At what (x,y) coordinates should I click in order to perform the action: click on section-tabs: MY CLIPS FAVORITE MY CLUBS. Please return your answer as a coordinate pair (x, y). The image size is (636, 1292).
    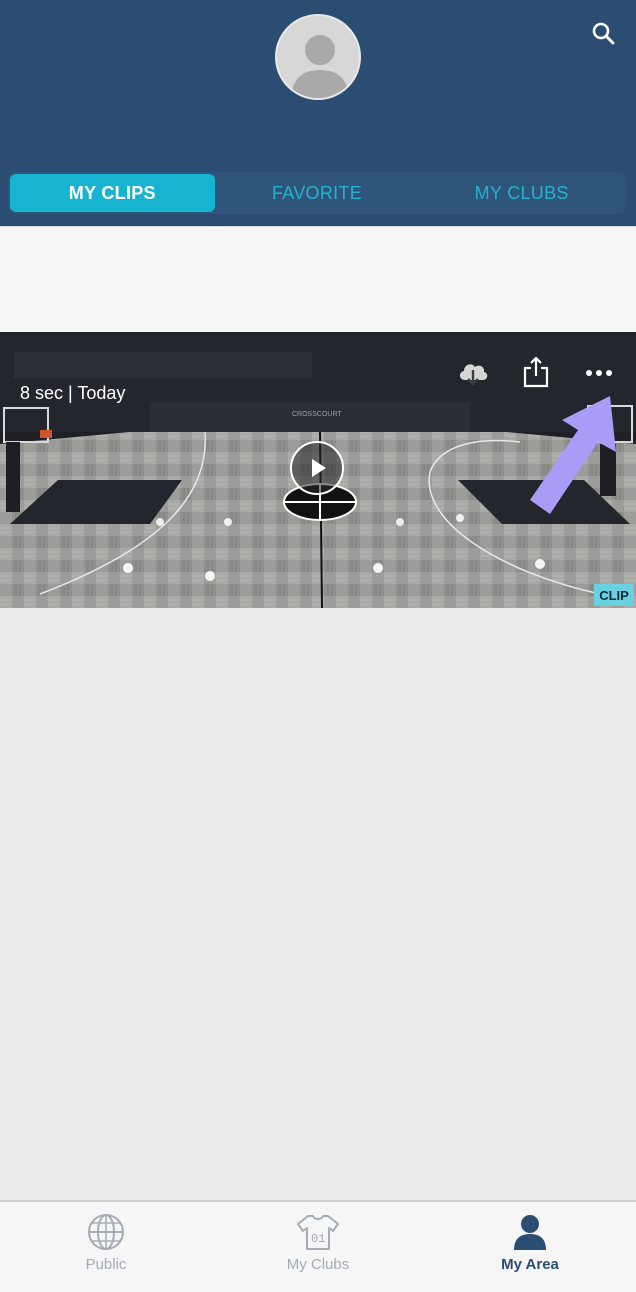
    Looking at the image, I should click on (317, 193).